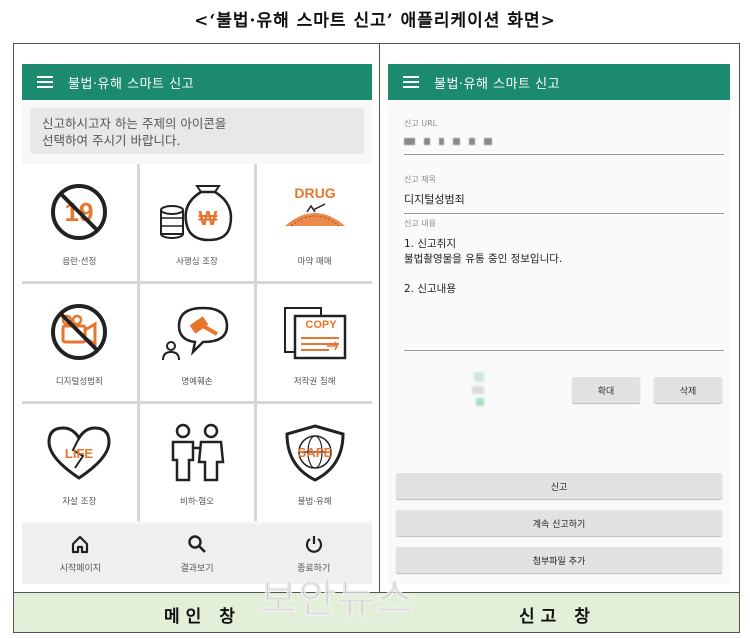 The image size is (750, 638). I want to click on tile-defamation: 명예훼손, so click(197, 342).